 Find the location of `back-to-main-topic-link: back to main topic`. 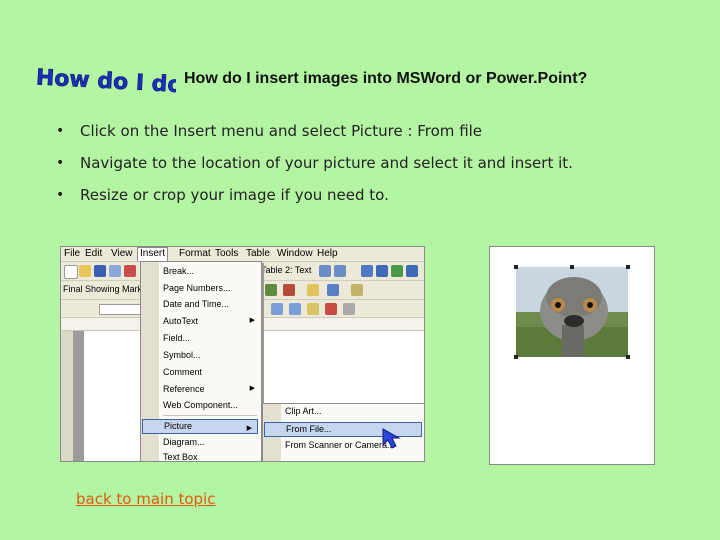

back-to-main-topic-link: back to main topic is located at coordinates (145, 499).